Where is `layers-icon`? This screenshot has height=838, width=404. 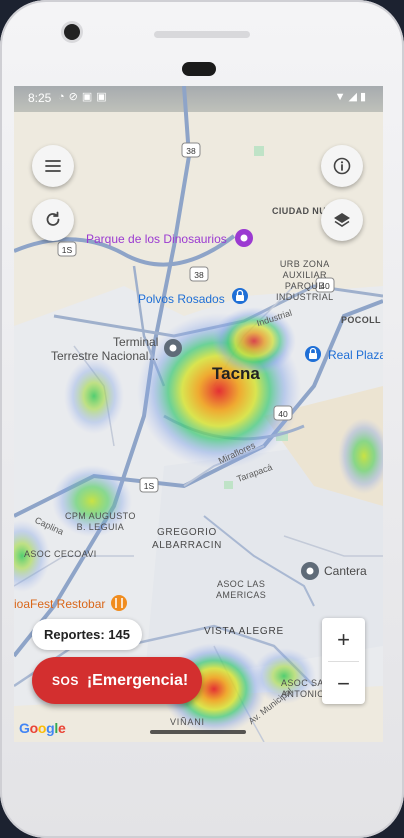
layers-icon is located at coordinates (342, 220).